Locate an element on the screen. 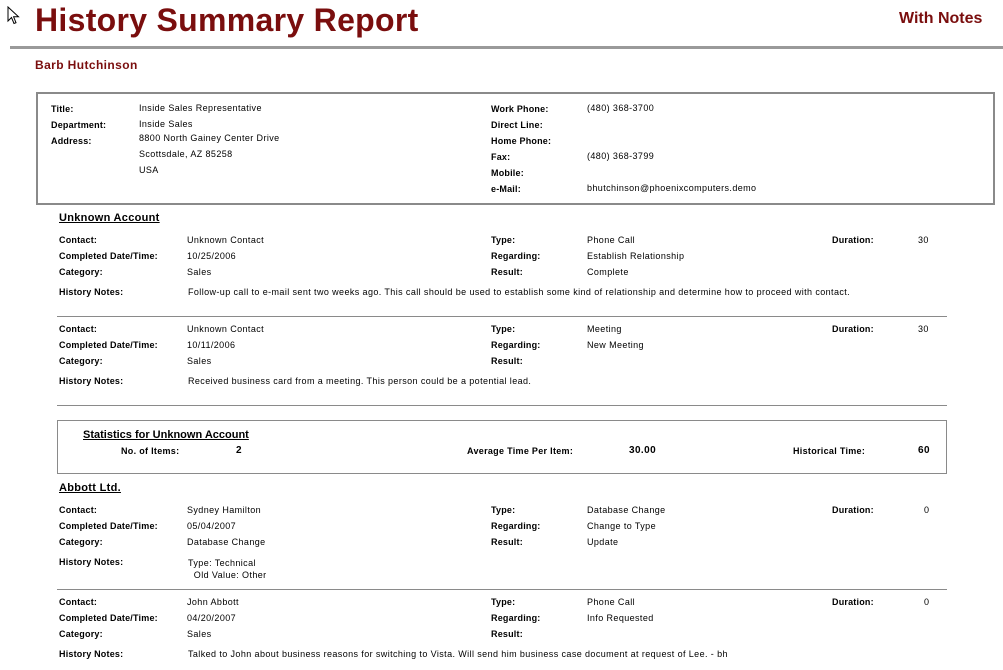  completed-value: 04/20/2007 is located at coordinates (212, 618).